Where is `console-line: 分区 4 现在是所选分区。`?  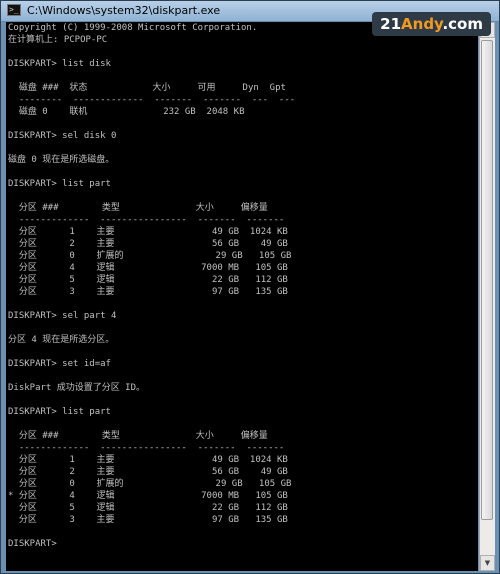 console-line: 分区 4 现在是所选分区。 is located at coordinates (61, 340).